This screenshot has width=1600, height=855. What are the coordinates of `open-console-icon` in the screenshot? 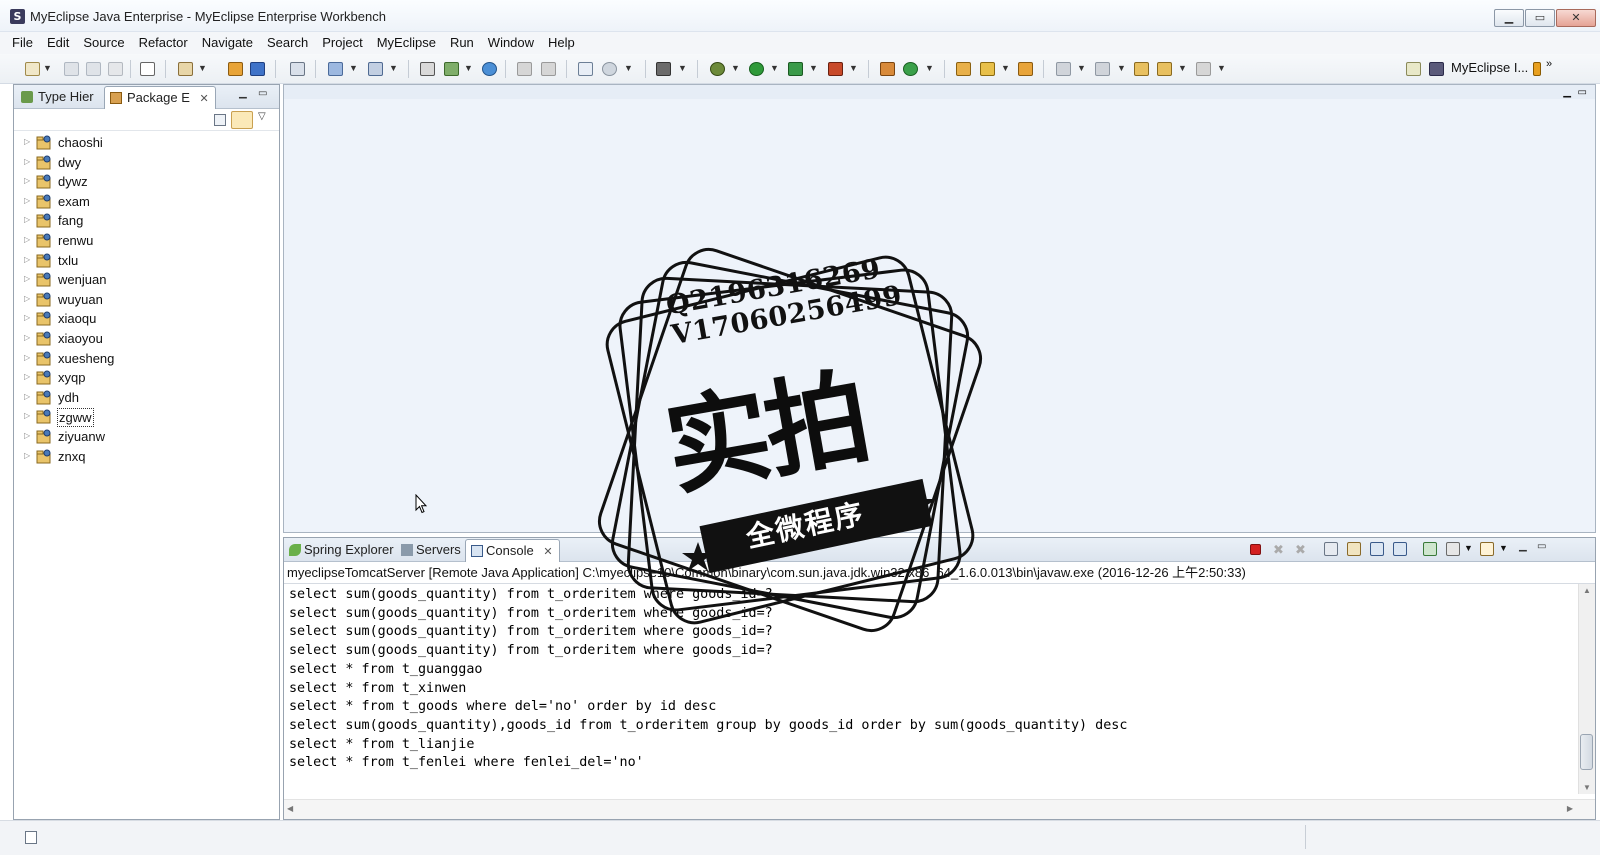 It's located at (297, 69).